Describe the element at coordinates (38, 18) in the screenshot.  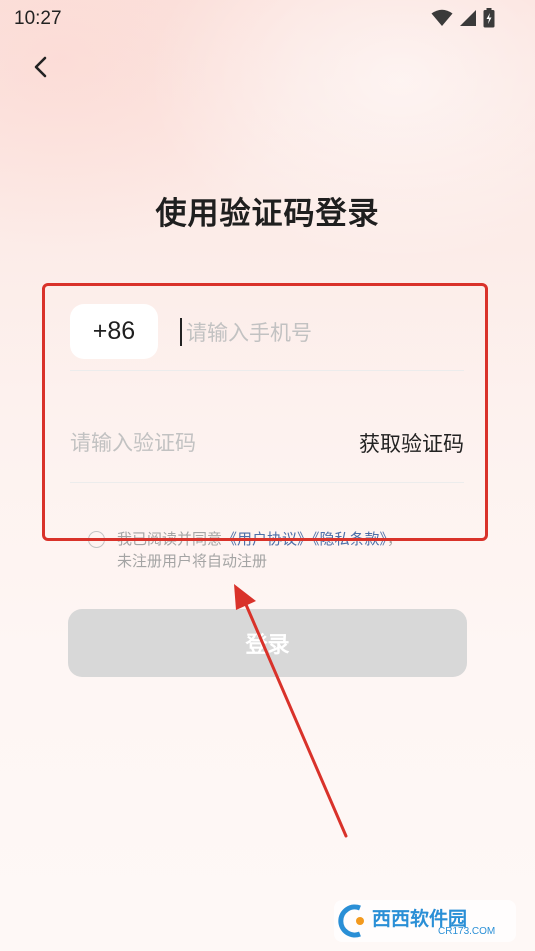
I see `status-time: 10:27` at that location.